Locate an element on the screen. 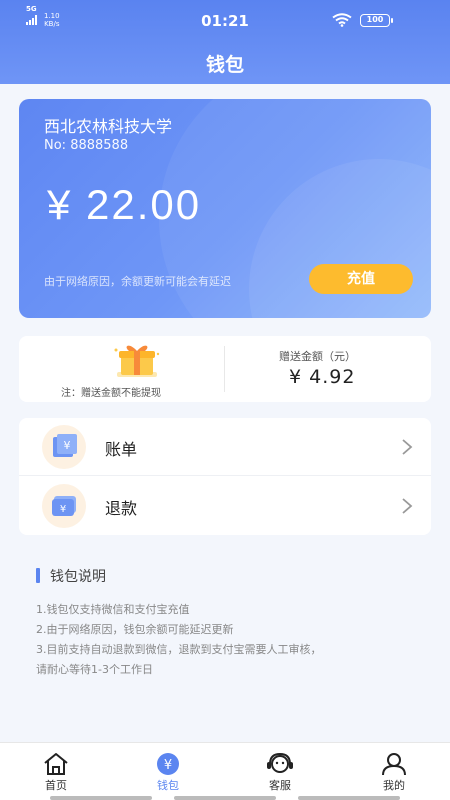 This screenshot has height=800, width=450. tab-customer-service: 客服 is located at coordinates (280, 771).